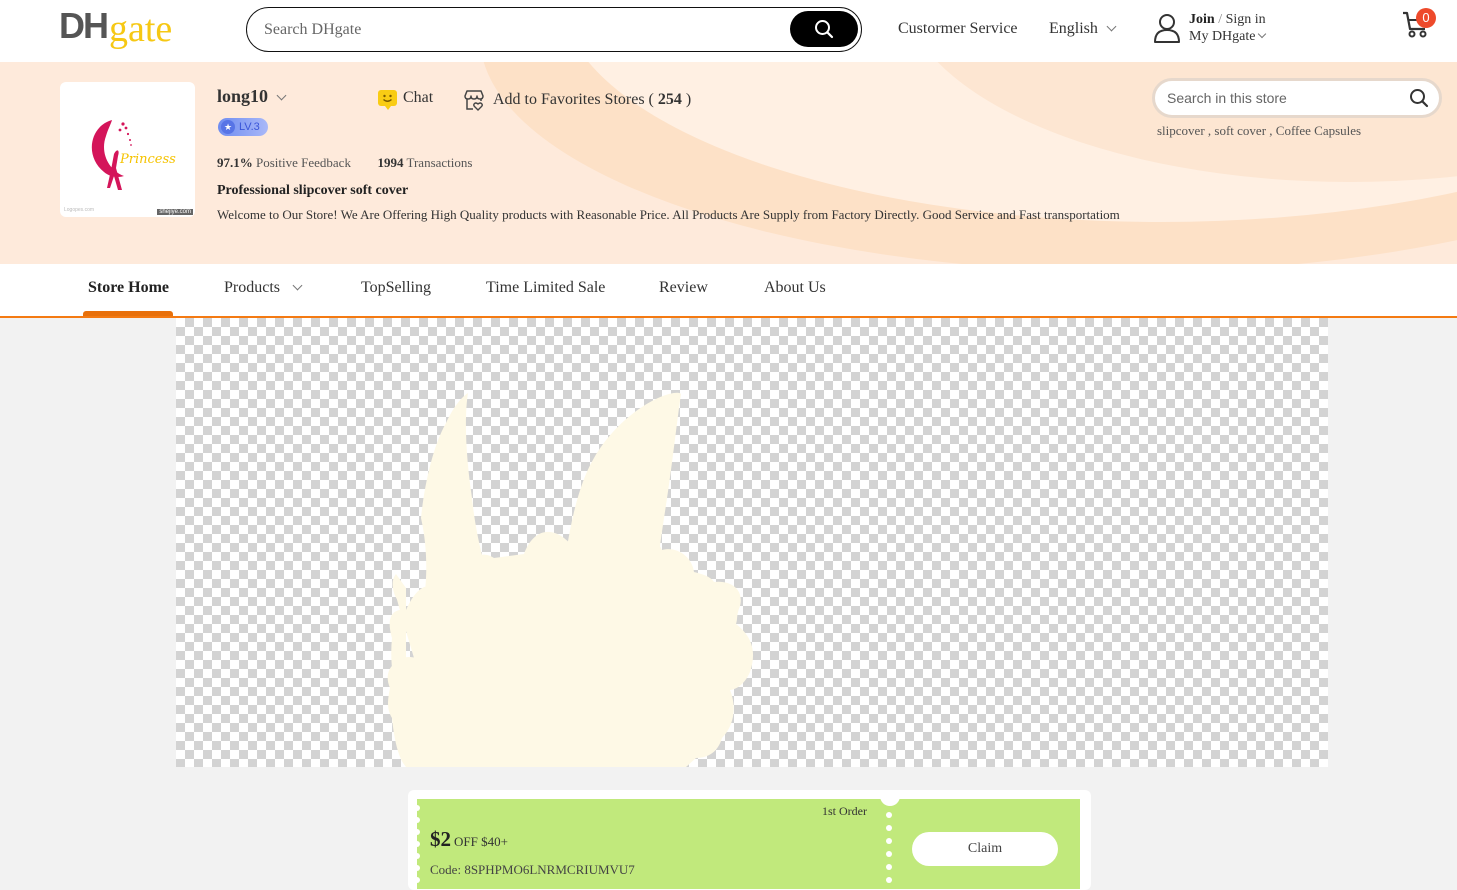 The image size is (1457, 890). What do you see at coordinates (570, 579) in the screenshot?
I see `banner-plant-silhouette` at bounding box center [570, 579].